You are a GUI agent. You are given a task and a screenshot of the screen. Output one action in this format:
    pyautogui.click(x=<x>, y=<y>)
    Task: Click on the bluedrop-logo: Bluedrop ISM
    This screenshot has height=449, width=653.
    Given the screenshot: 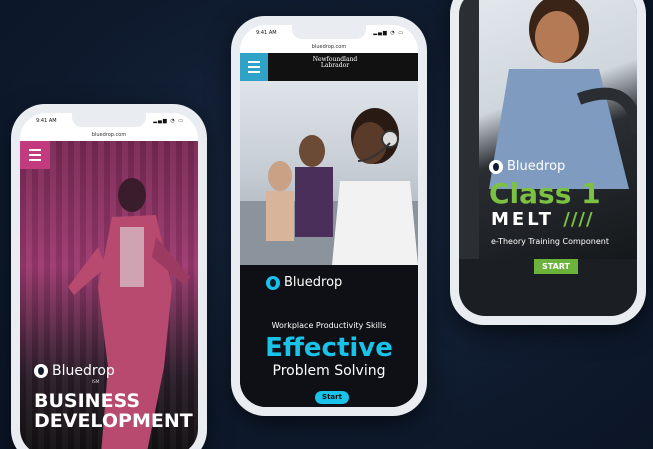 What is the action you would take?
    pyautogui.click(x=74, y=373)
    